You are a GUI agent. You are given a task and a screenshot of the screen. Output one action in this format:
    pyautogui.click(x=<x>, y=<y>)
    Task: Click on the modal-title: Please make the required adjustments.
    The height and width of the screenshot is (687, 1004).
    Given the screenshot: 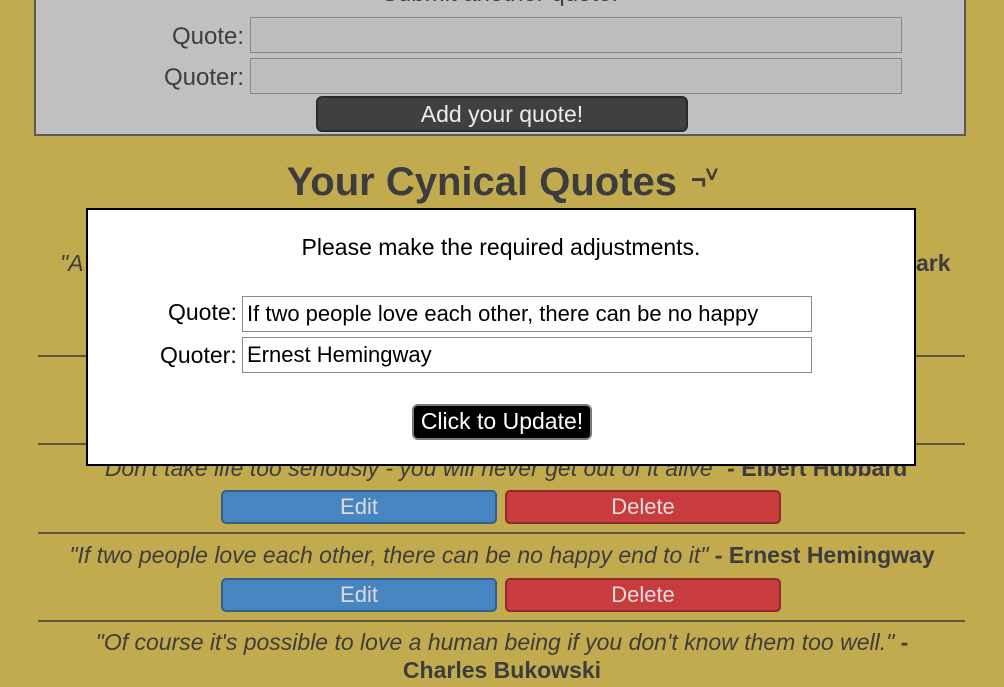 What is the action you would take?
    pyautogui.click(x=501, y=247)
    